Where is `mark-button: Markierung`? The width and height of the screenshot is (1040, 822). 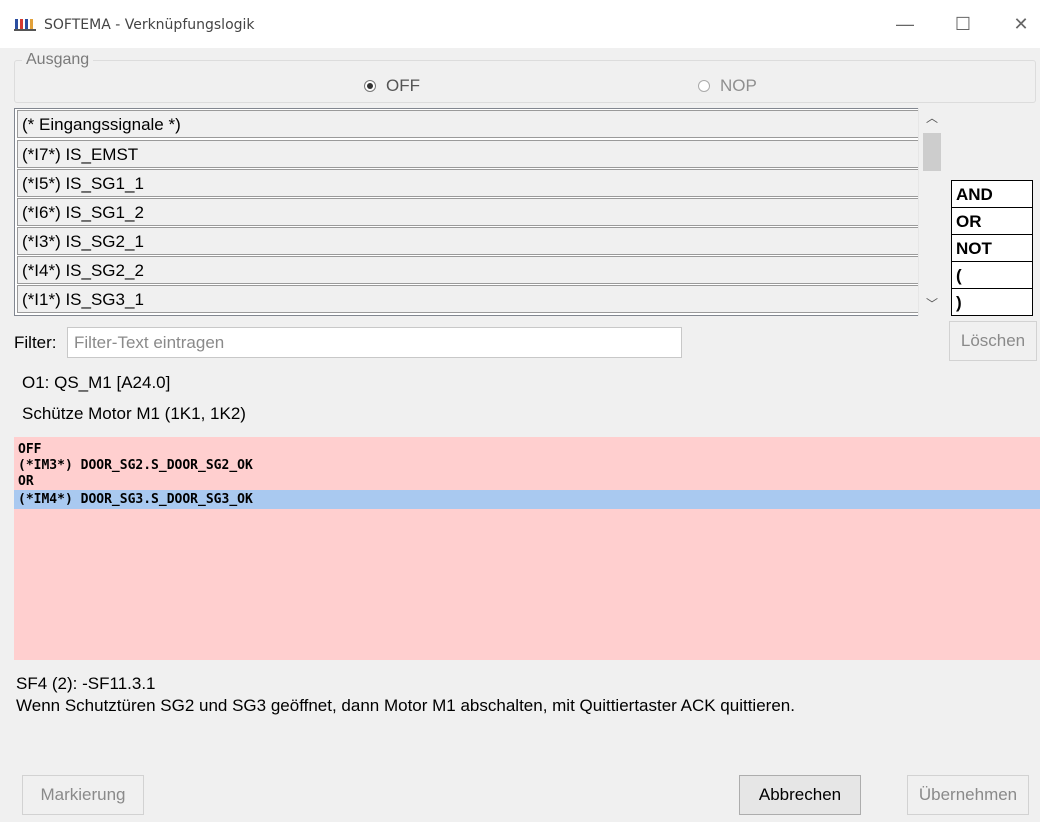 mark-button: Markierung is located at coordinates (83, 795).